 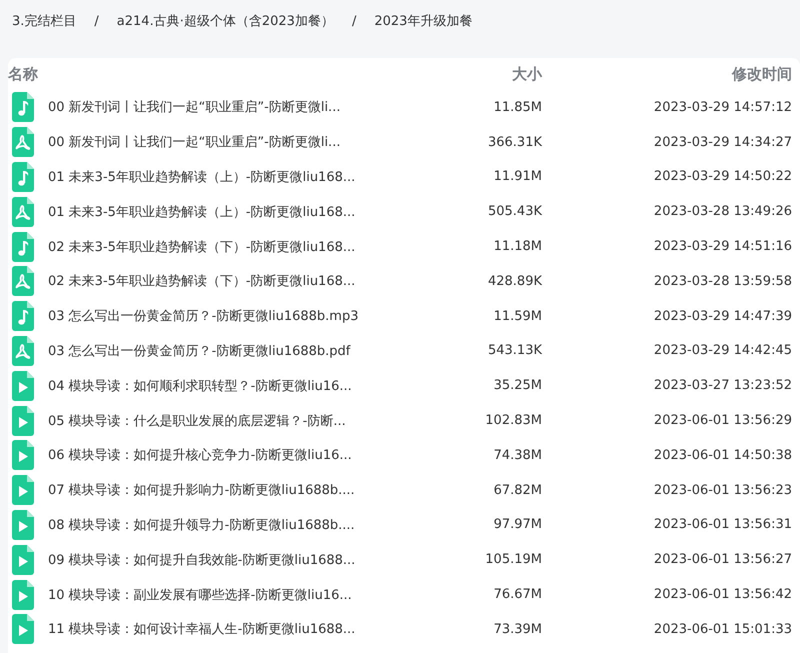 I want to click on modified-time: 2023-03-29 14:51:16, so click(x=722, y=246).